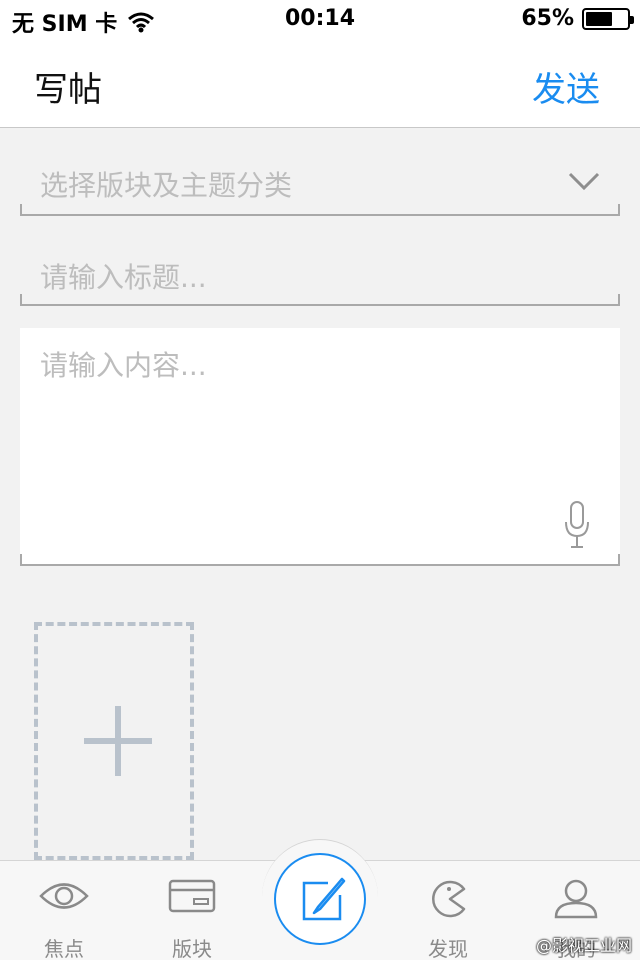  Describe the element at coordinates (118, 741) in the screenshot. I see `plus-icon-vertical` at that location.